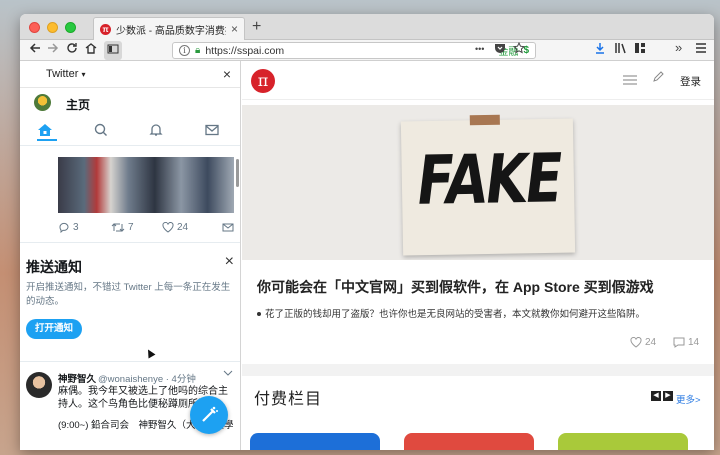 The width and height of the screenshot is (720, 455). What do you see at coordinates (259, 314) in the screenshot?
I see `bullet-icon` at bounding box center [259, 314].